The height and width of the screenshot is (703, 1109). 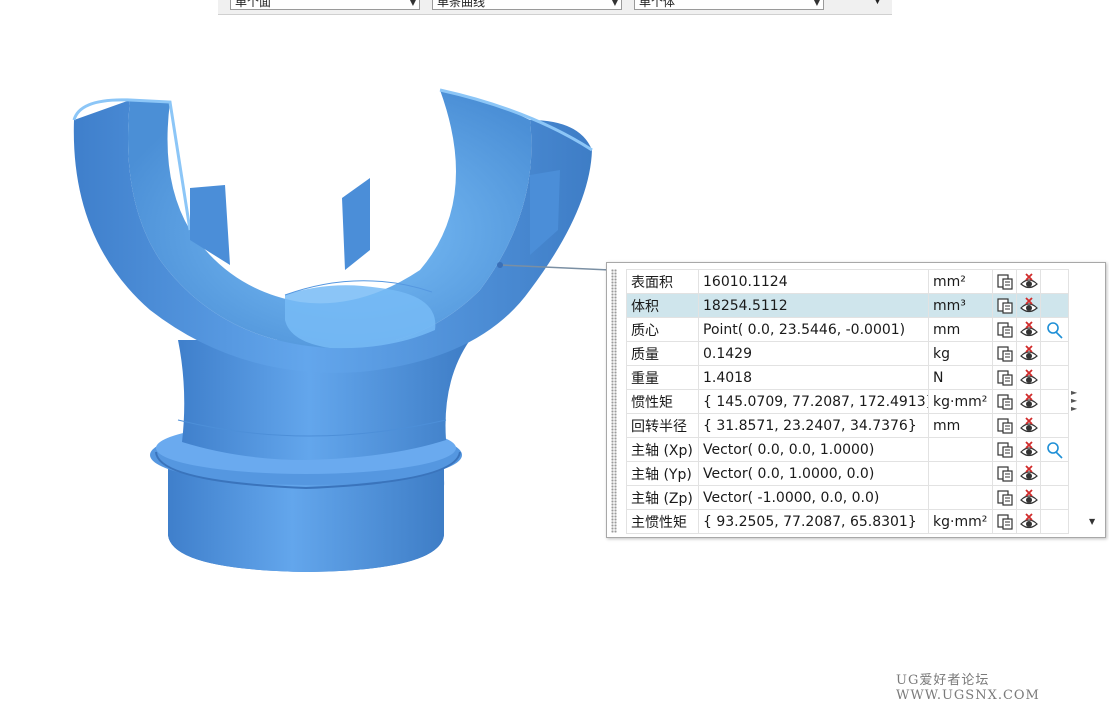 I want to click on result-value: Vector( -1.0000, 0.0, 0.0), so click(x=813, y=497).